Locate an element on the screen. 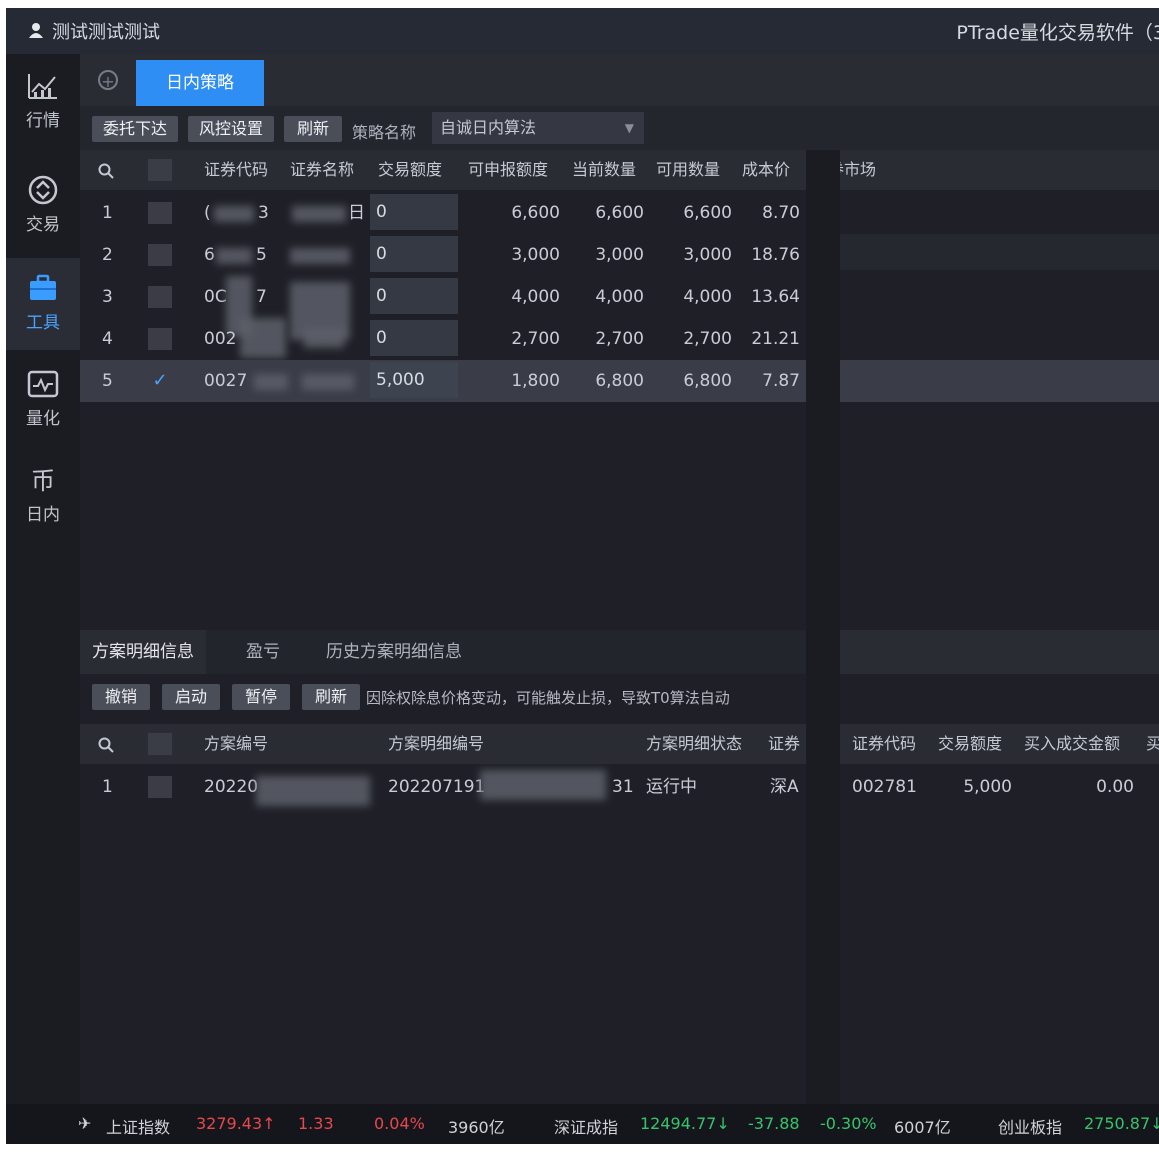 The height and width of the screenshot is (1158, 1159). col-buy: 买 is located at coordinates (1152, 744).